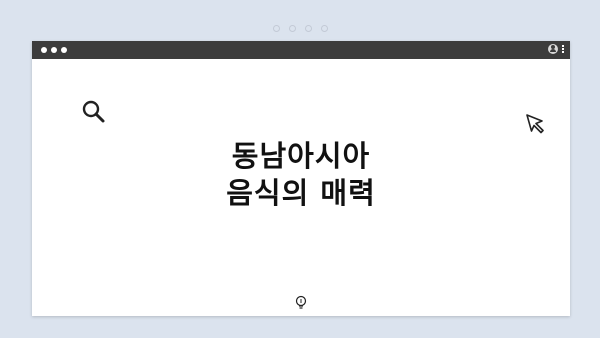 The width and height of the screenshot is (600, 338). Describe the element at coordinates (535, 124) in the screenshot. I see `cursor-icon` at that location.